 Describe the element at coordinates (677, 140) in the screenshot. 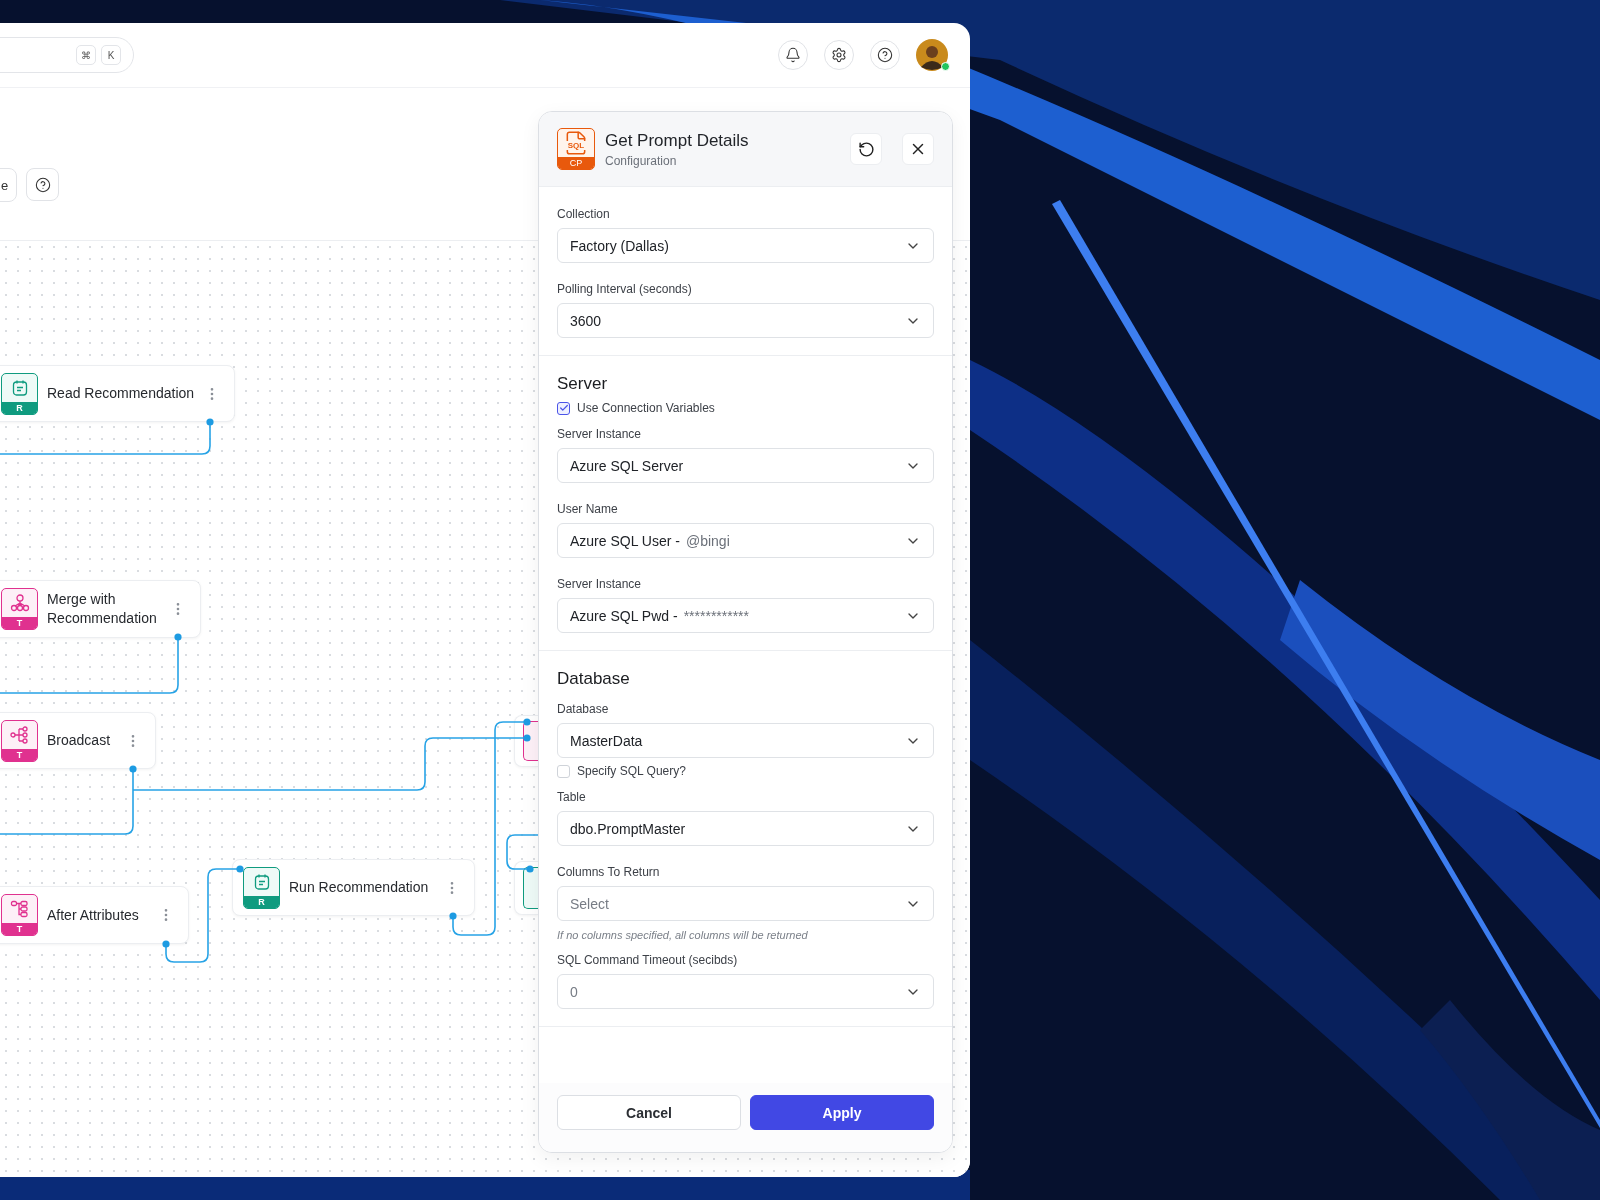

I see `panel-title: Get Prompt Details` at that location.